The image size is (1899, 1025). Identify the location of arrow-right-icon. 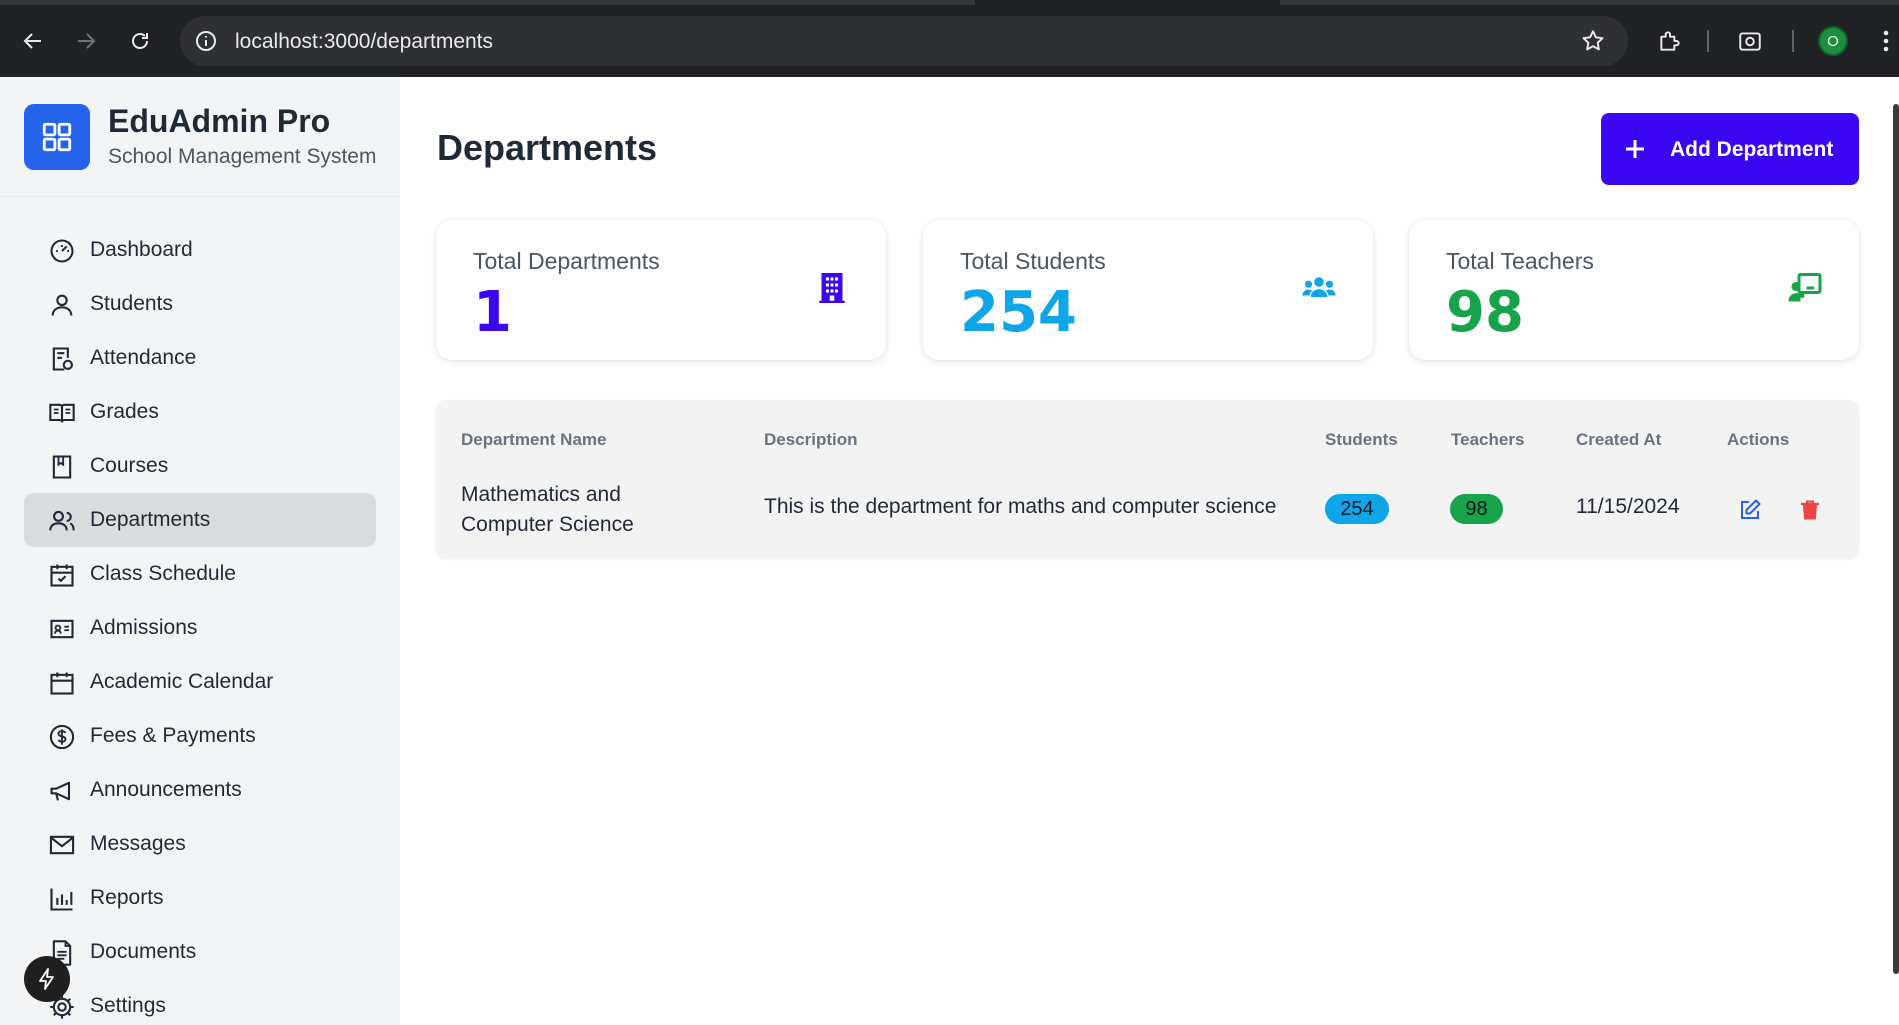
(87, 41).